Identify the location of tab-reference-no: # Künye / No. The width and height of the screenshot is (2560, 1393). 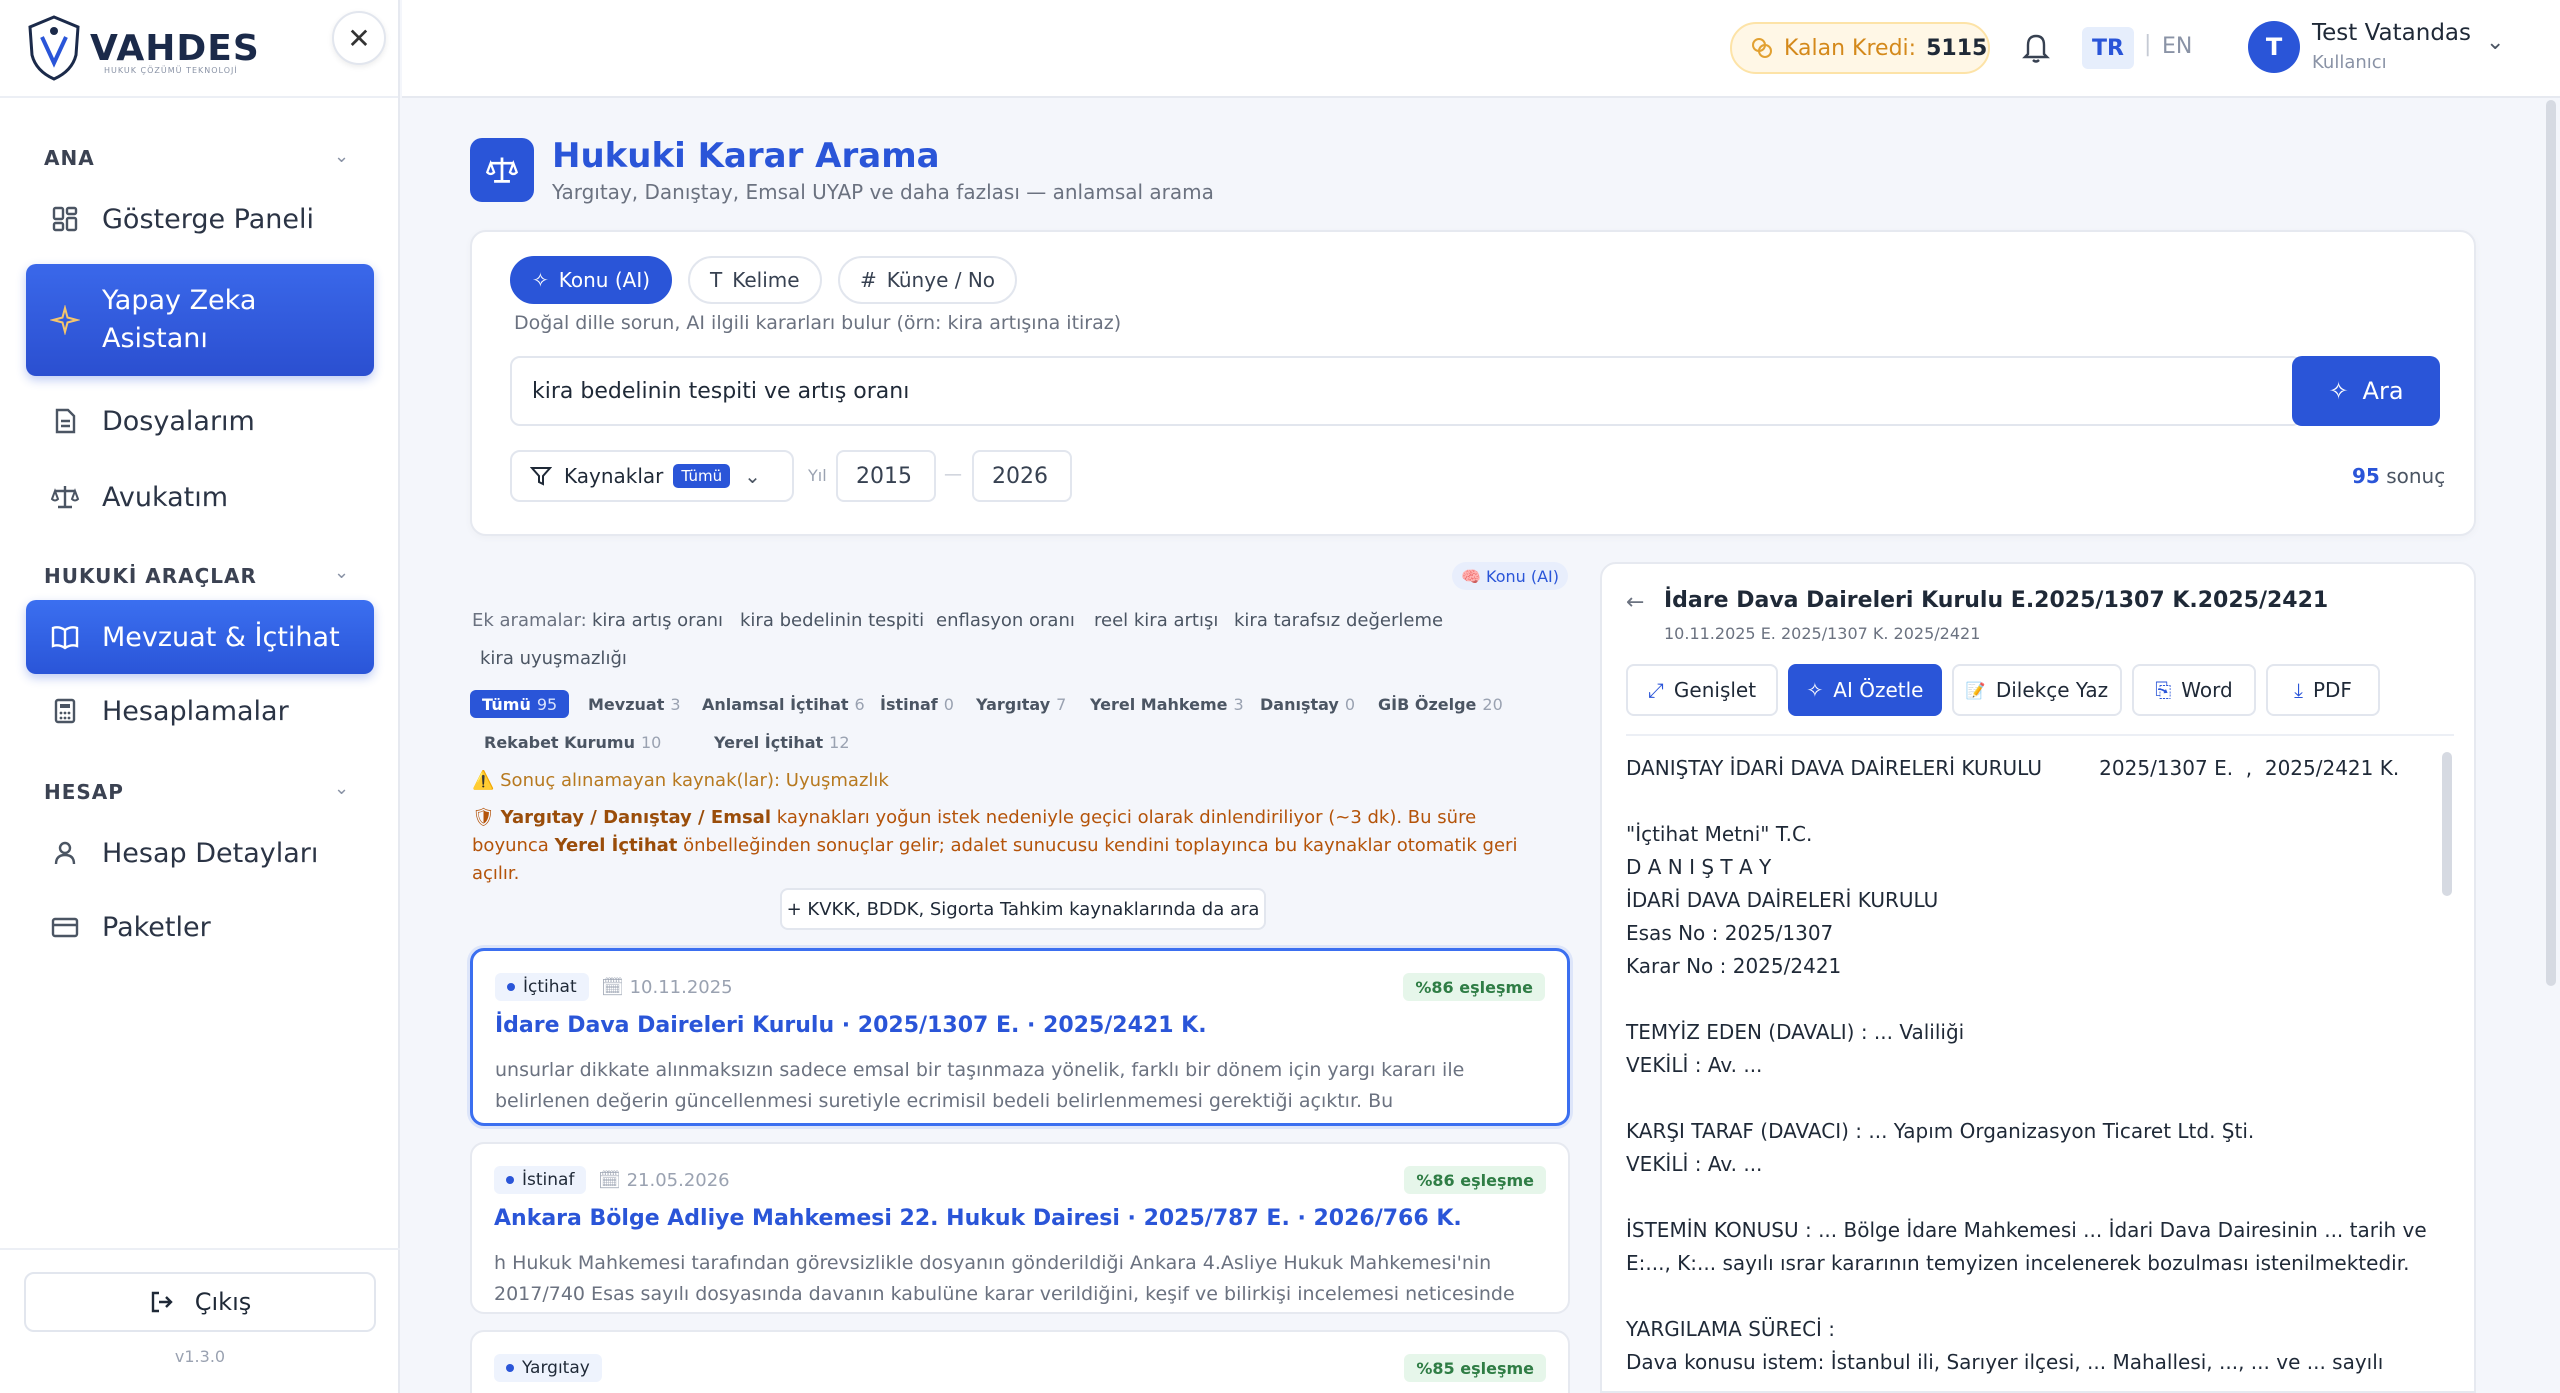
(928, 280).